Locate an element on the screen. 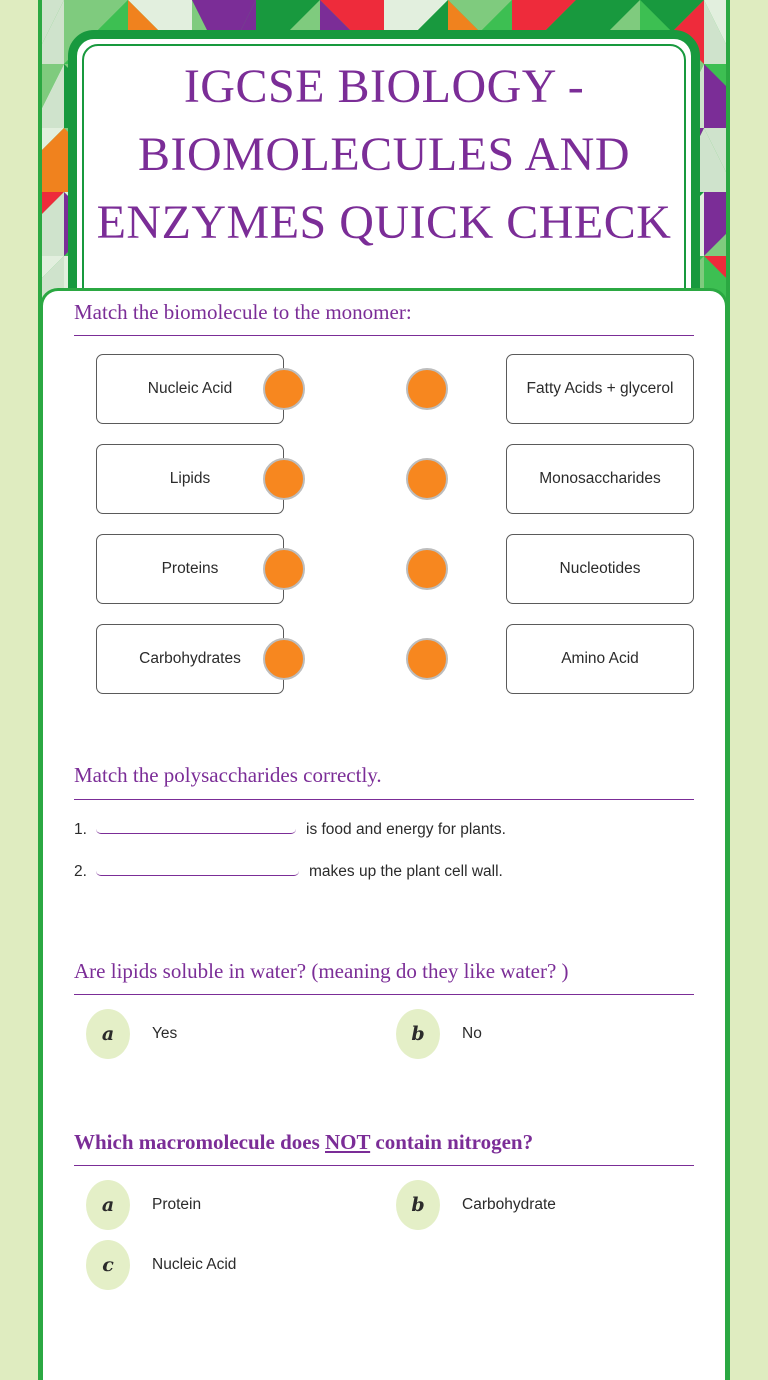 The height and width of the screenshot is (1380, 768). question-2-divider is located at coordinates (384, 799).